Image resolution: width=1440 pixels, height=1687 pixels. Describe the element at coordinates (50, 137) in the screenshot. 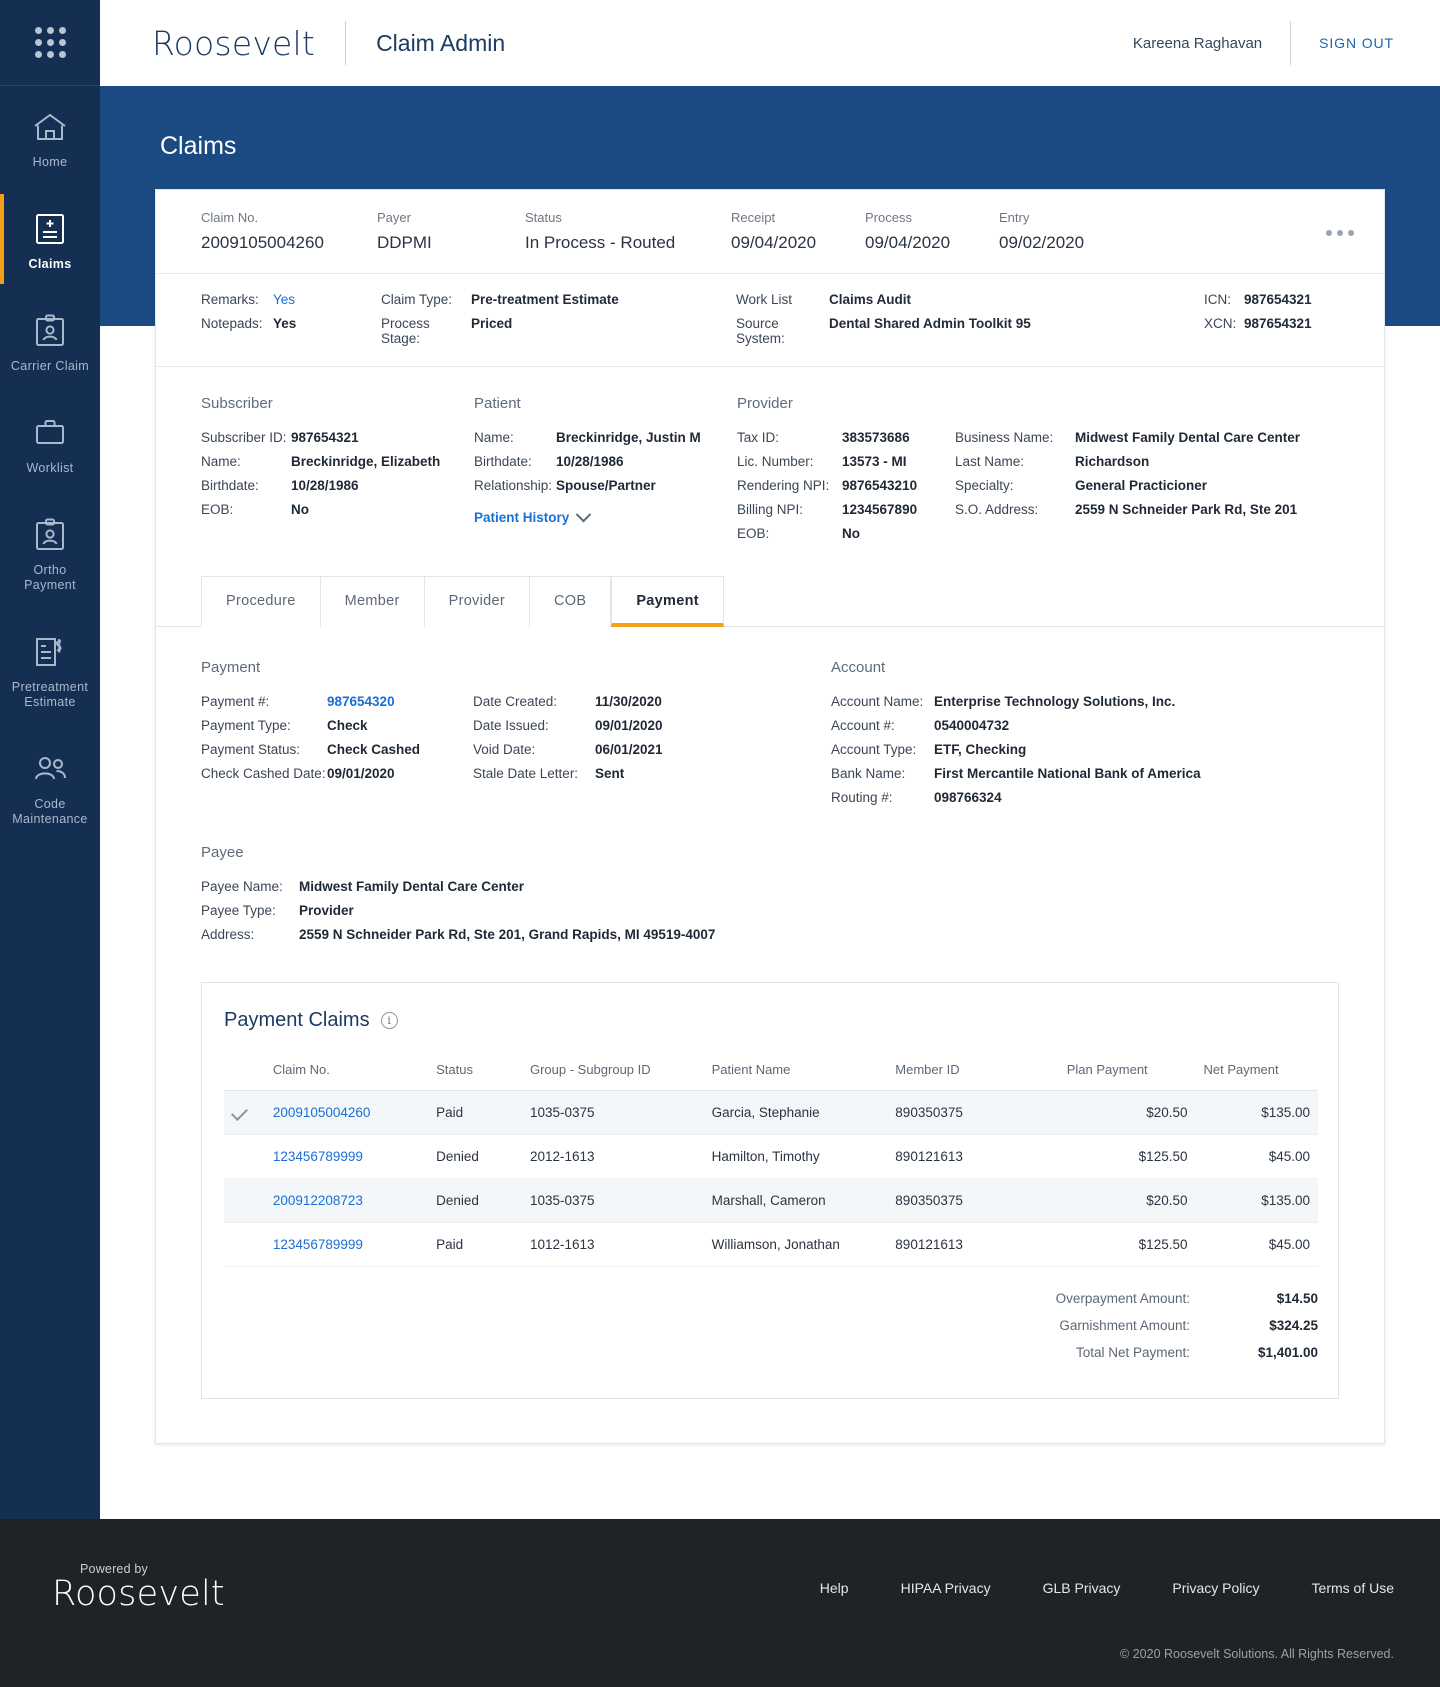

I see `sidebar-item-home: Home` at that location.